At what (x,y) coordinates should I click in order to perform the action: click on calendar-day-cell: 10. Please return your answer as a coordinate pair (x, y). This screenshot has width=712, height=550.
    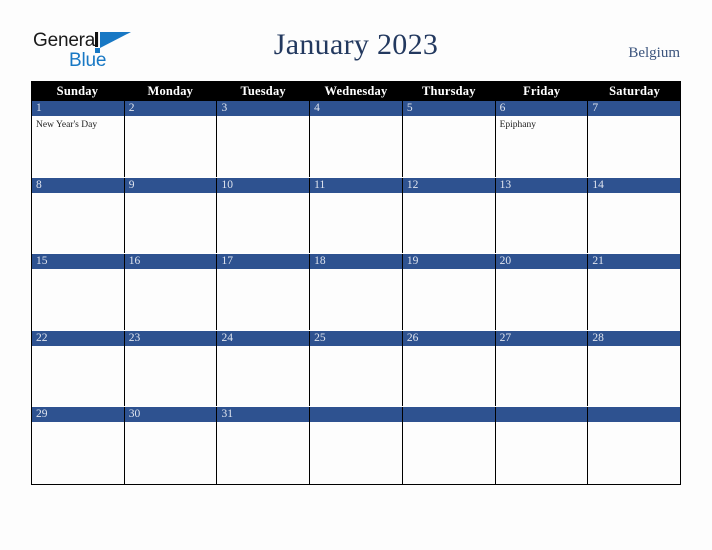
    Looking at the image, I should click on (264, 215).